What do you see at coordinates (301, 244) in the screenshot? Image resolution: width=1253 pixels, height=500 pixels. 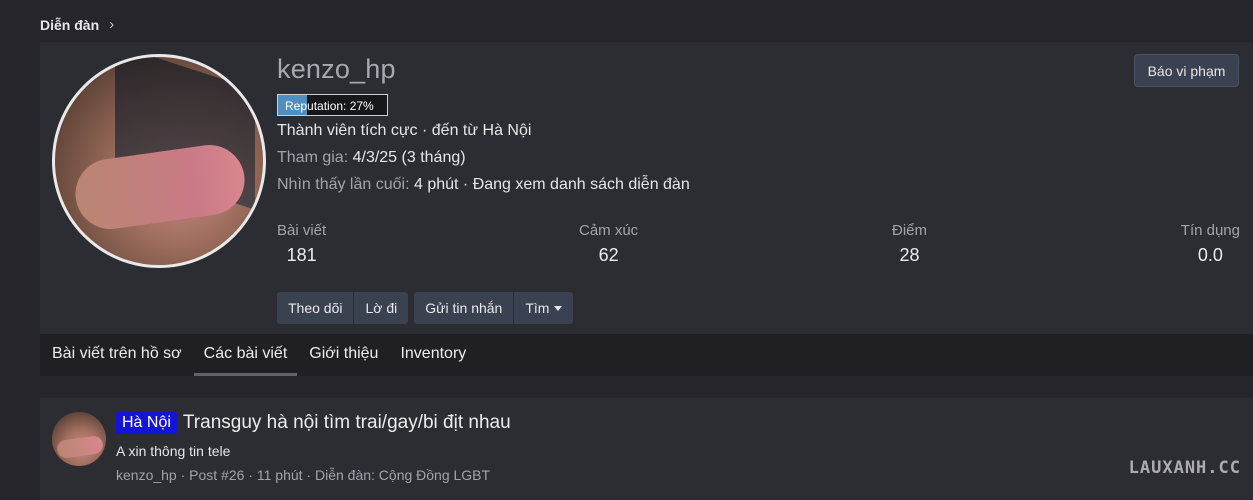 I see `stat-posts: Bài viết 181` at bounding box center [301, 244].